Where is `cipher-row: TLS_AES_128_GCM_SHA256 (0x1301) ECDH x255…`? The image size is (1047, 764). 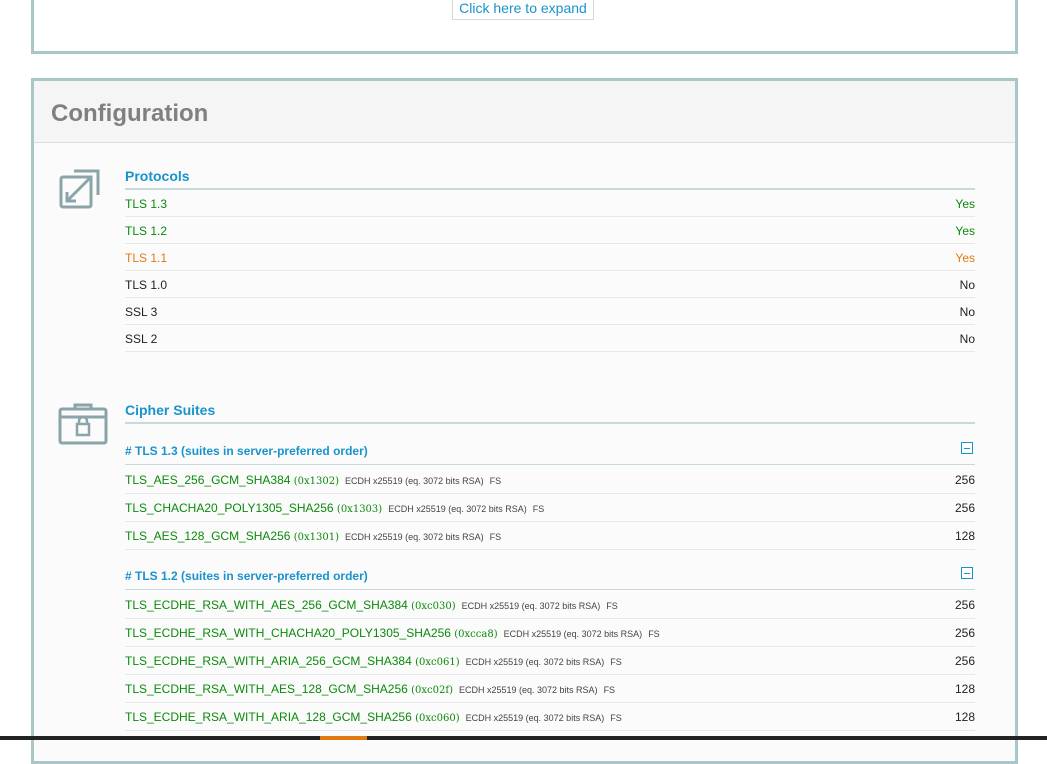
cipher-row: TLS_AES_128_GCM_SHA256 (0x1301) ECDH x255… is located at coordinates (550, 536).